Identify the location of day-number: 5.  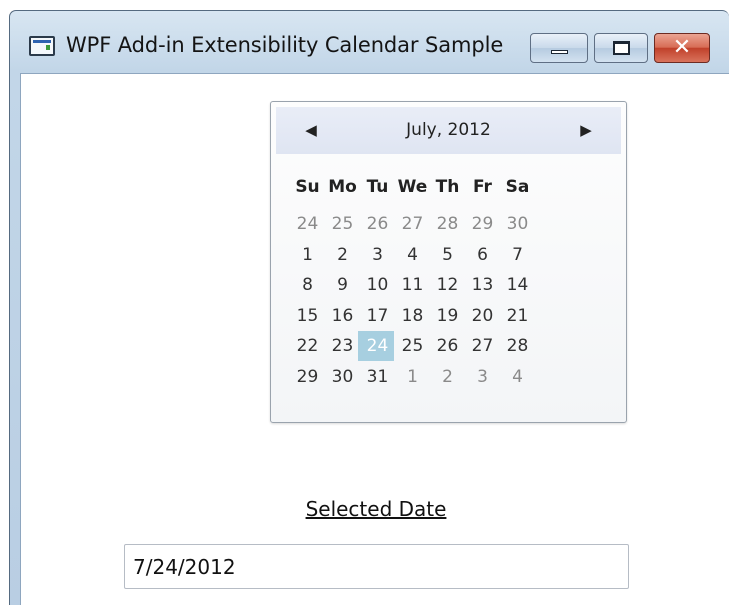
(447, 254).